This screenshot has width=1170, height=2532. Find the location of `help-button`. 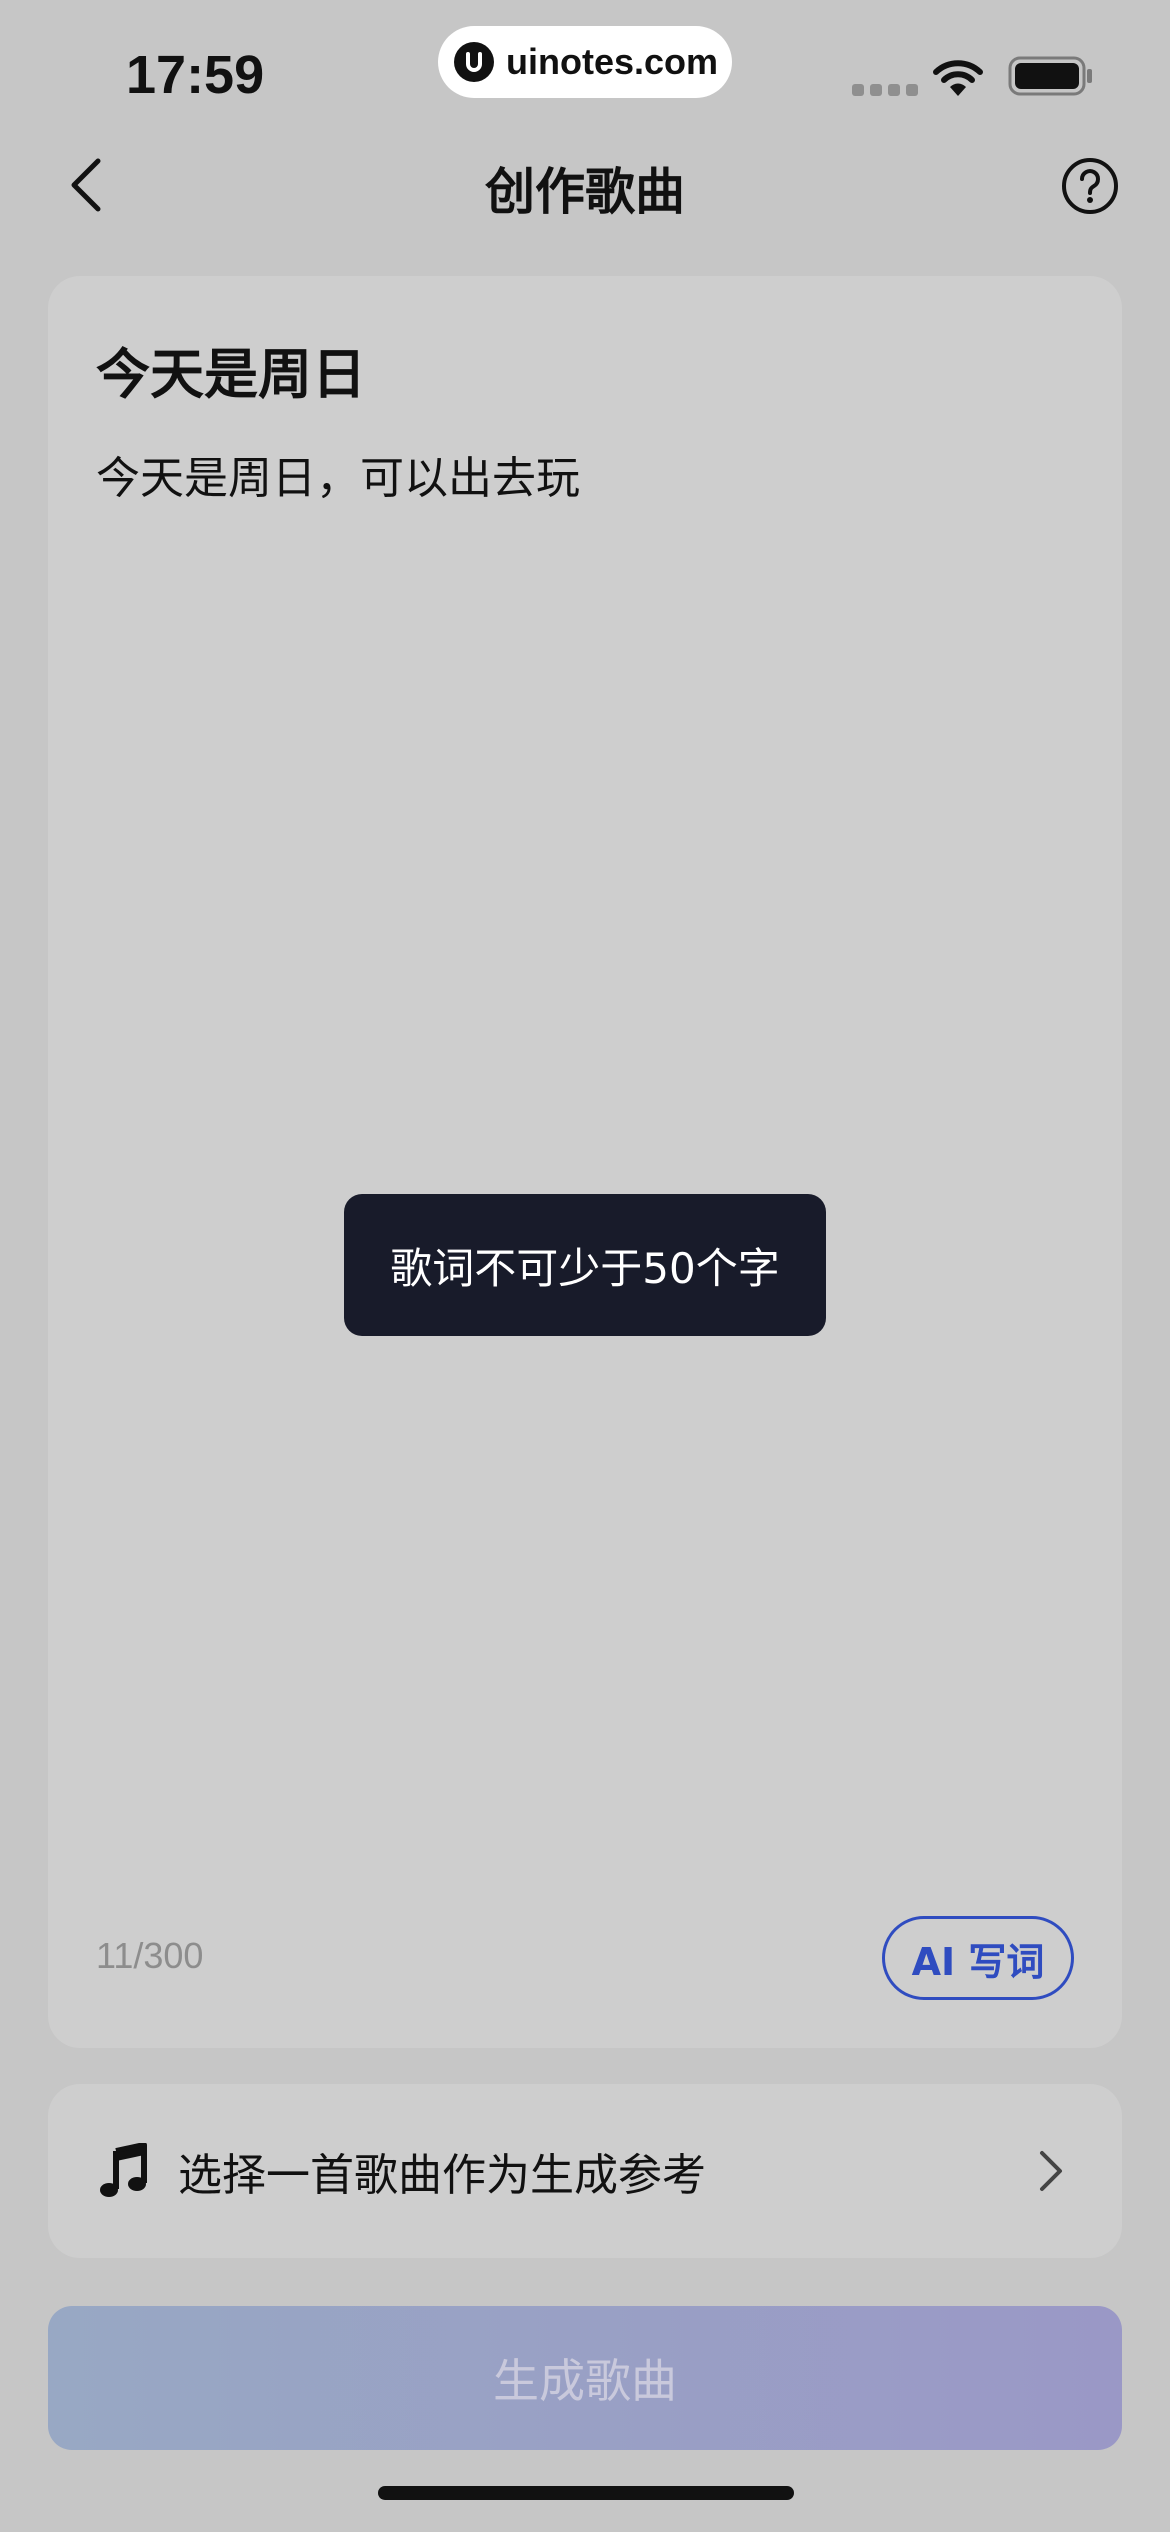

help-button is located at coordinates (1090, 186).